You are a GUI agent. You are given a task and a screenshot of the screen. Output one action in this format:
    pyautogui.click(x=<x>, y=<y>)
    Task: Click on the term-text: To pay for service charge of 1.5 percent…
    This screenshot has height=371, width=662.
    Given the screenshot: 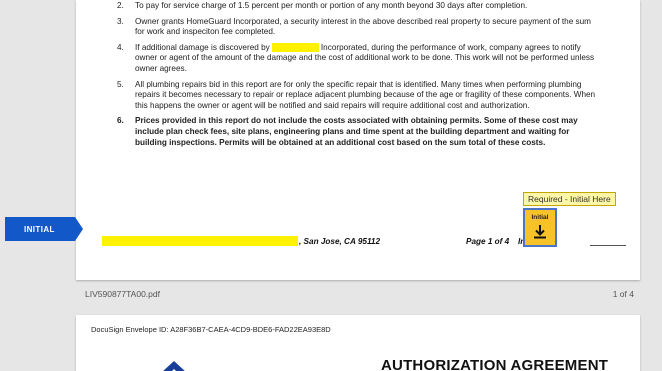 What is the action you would take?
    pyautogui.click(x=331, y=5)
    